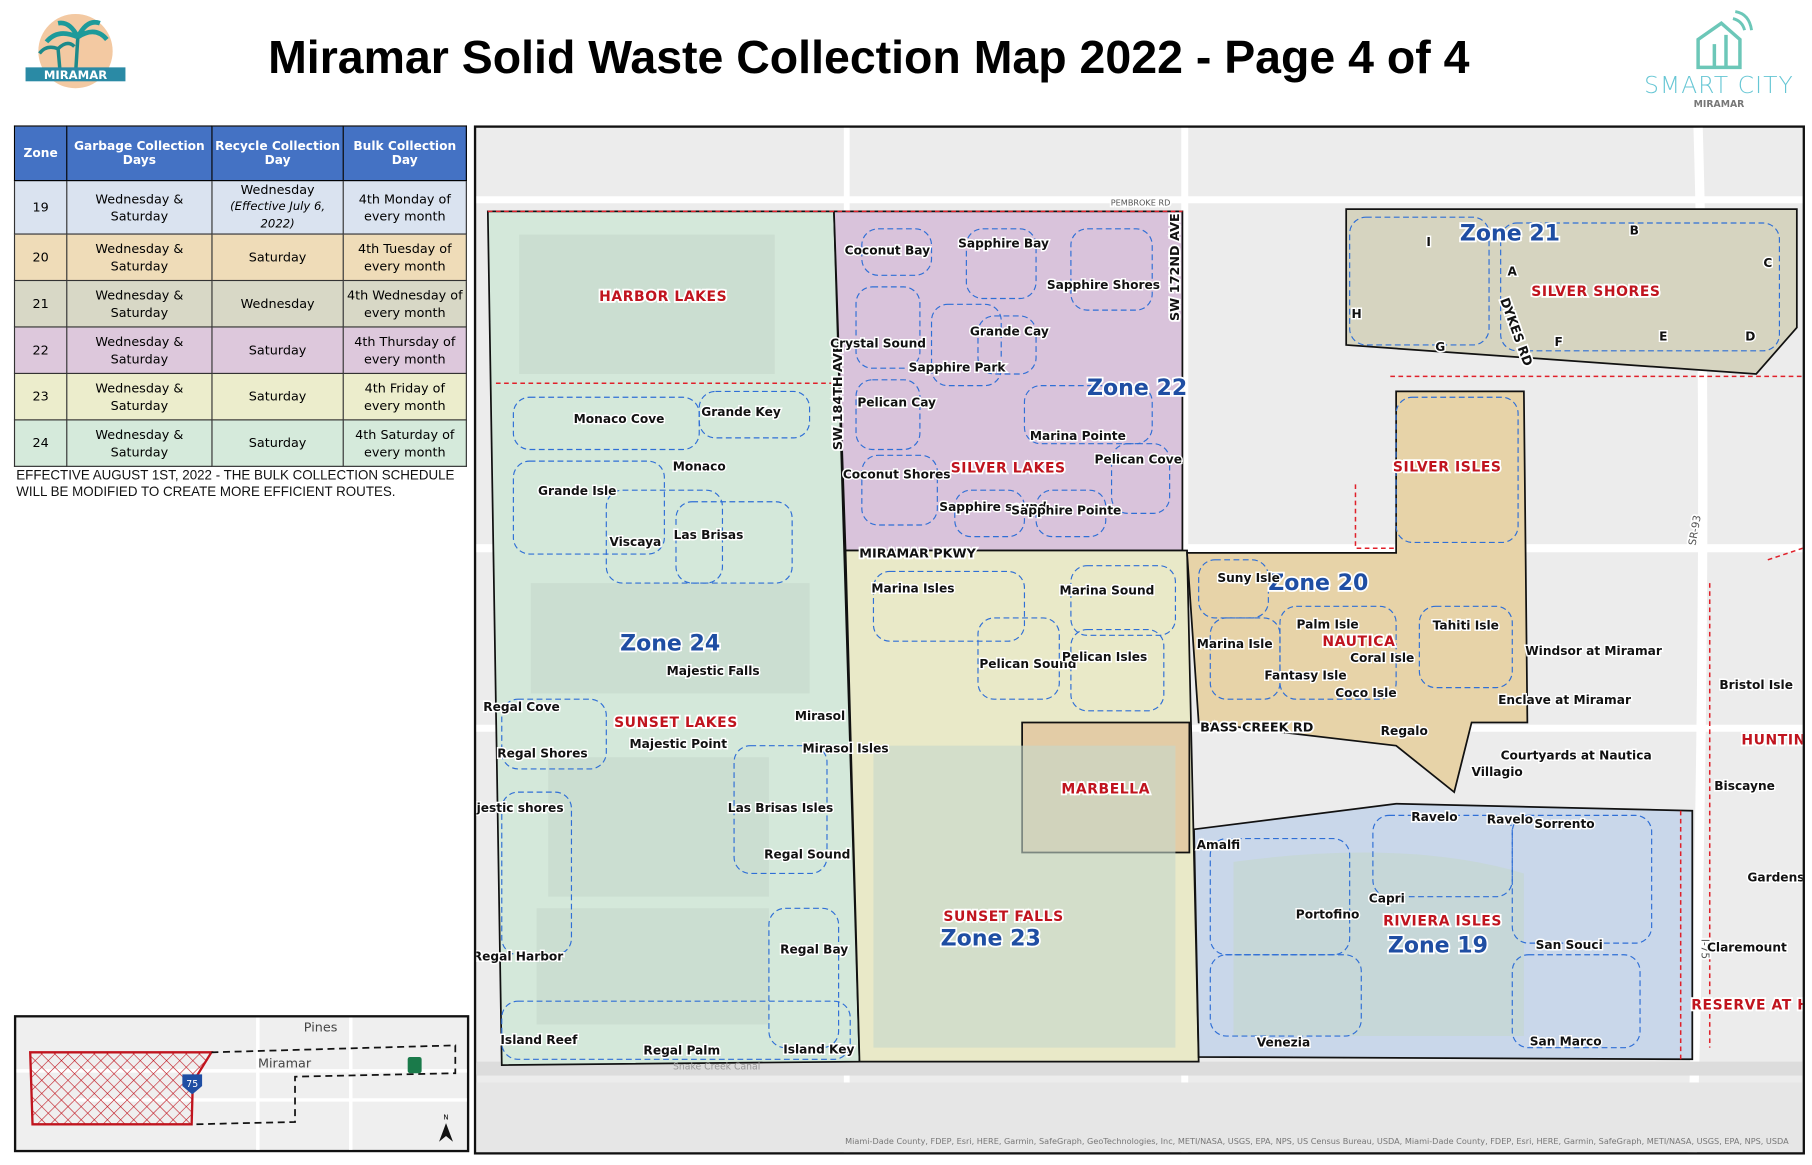 This screenshot has width=1812, height=1165. What do you see at coordinates (1248, 578) in the screenshot?
I see `neighborhood-label: Suny Isle` at bounding box center [1248, 578].